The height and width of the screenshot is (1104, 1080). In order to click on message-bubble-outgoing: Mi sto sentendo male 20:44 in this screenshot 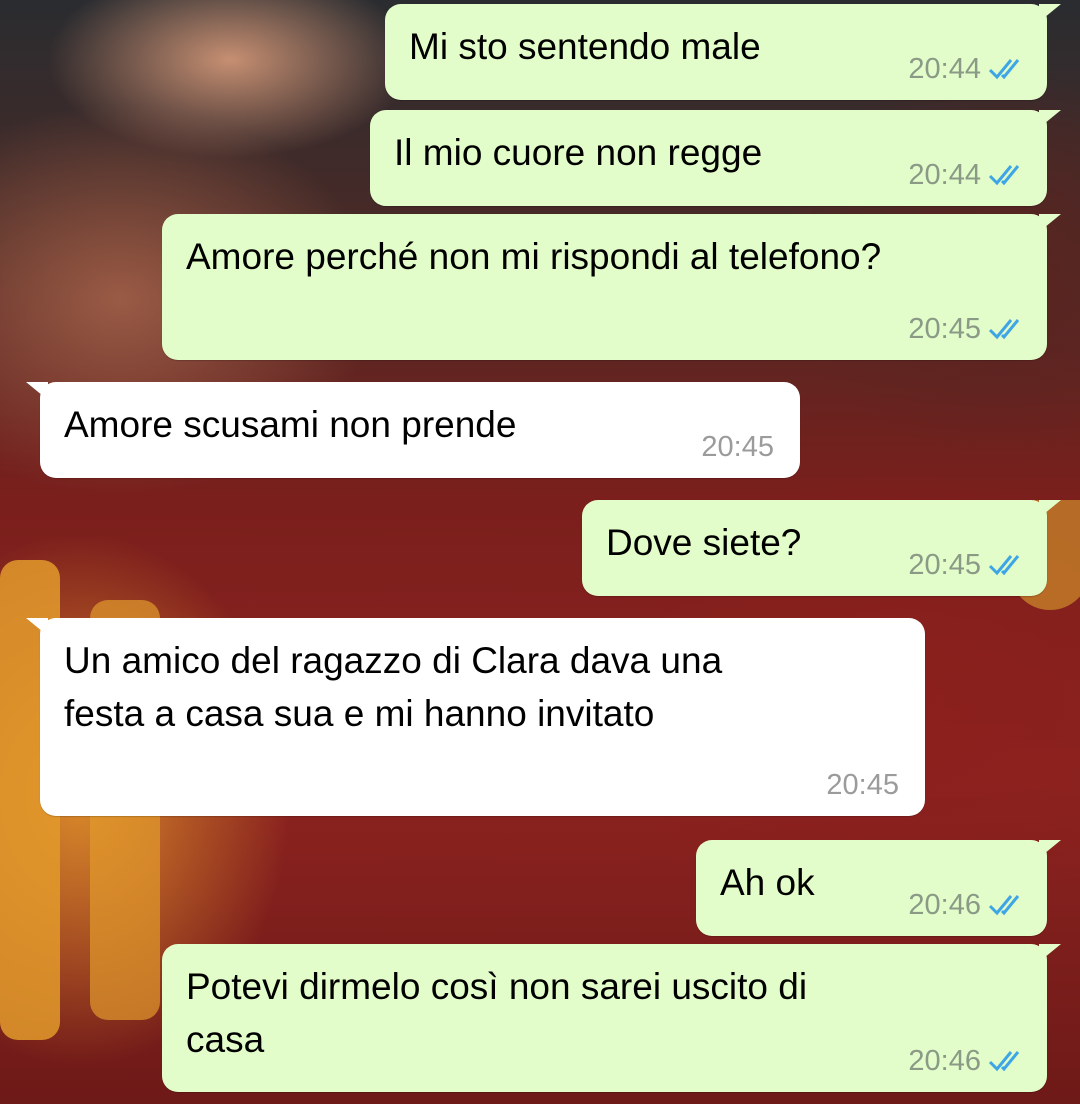, I will do `click(723, 52)`.